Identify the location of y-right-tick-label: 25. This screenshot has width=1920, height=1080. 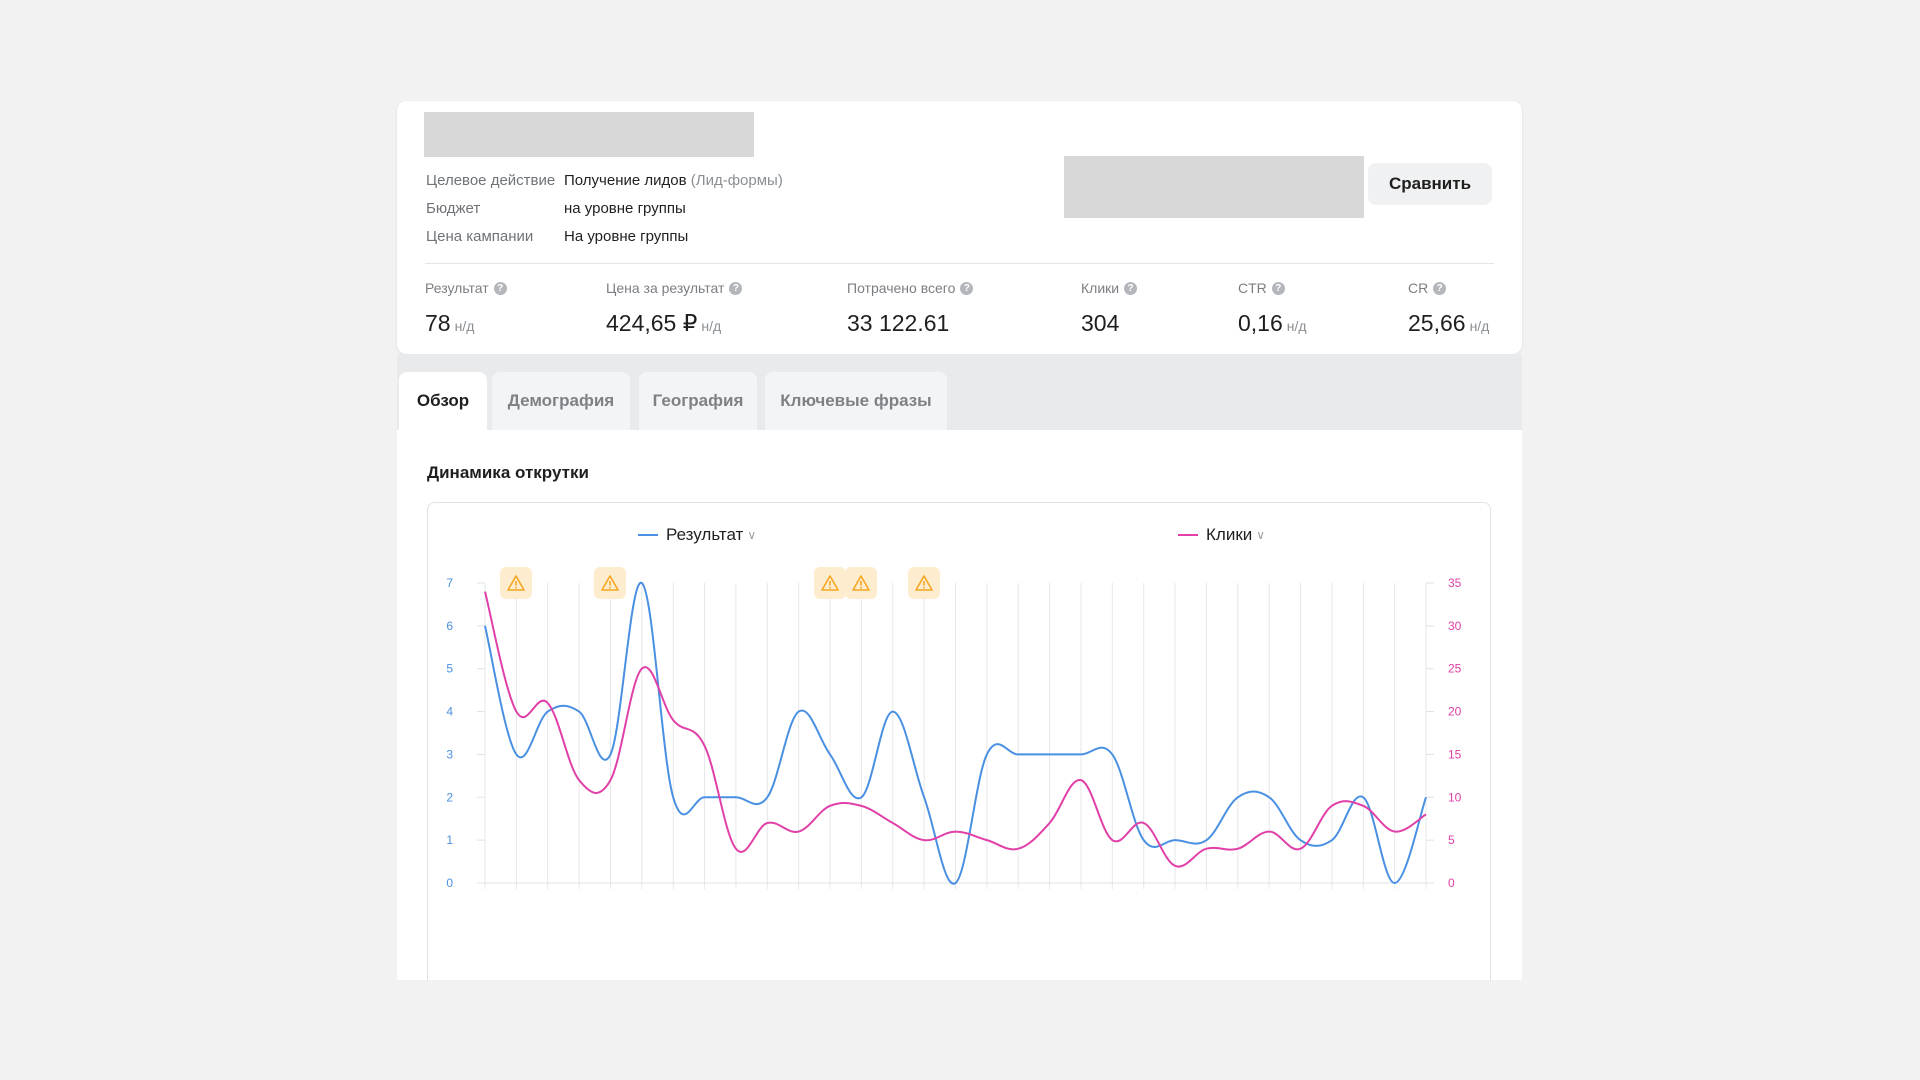
(1455, 669).